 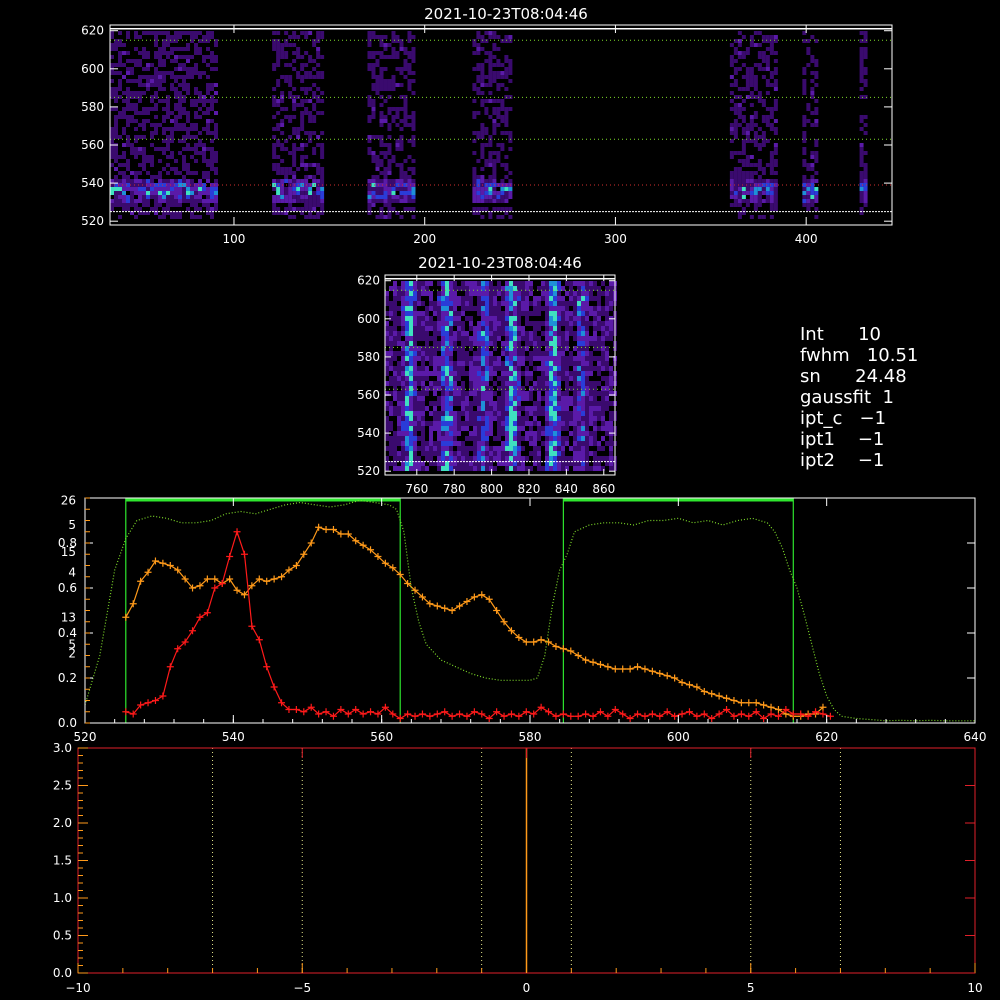 I want to click on y-tick-label: 520, so click(x=368, y=471).